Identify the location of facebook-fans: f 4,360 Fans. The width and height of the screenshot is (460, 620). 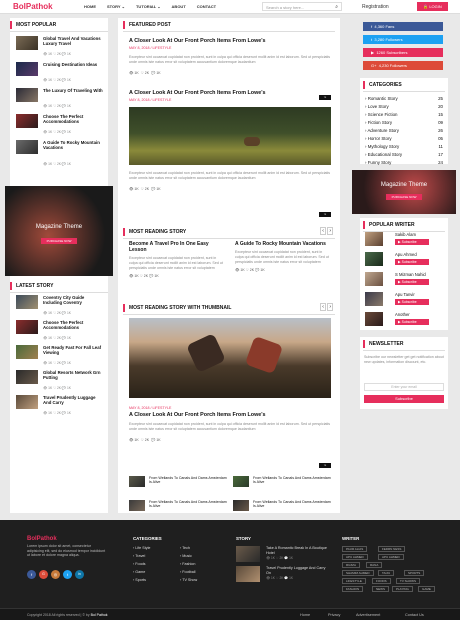
(403, 26).